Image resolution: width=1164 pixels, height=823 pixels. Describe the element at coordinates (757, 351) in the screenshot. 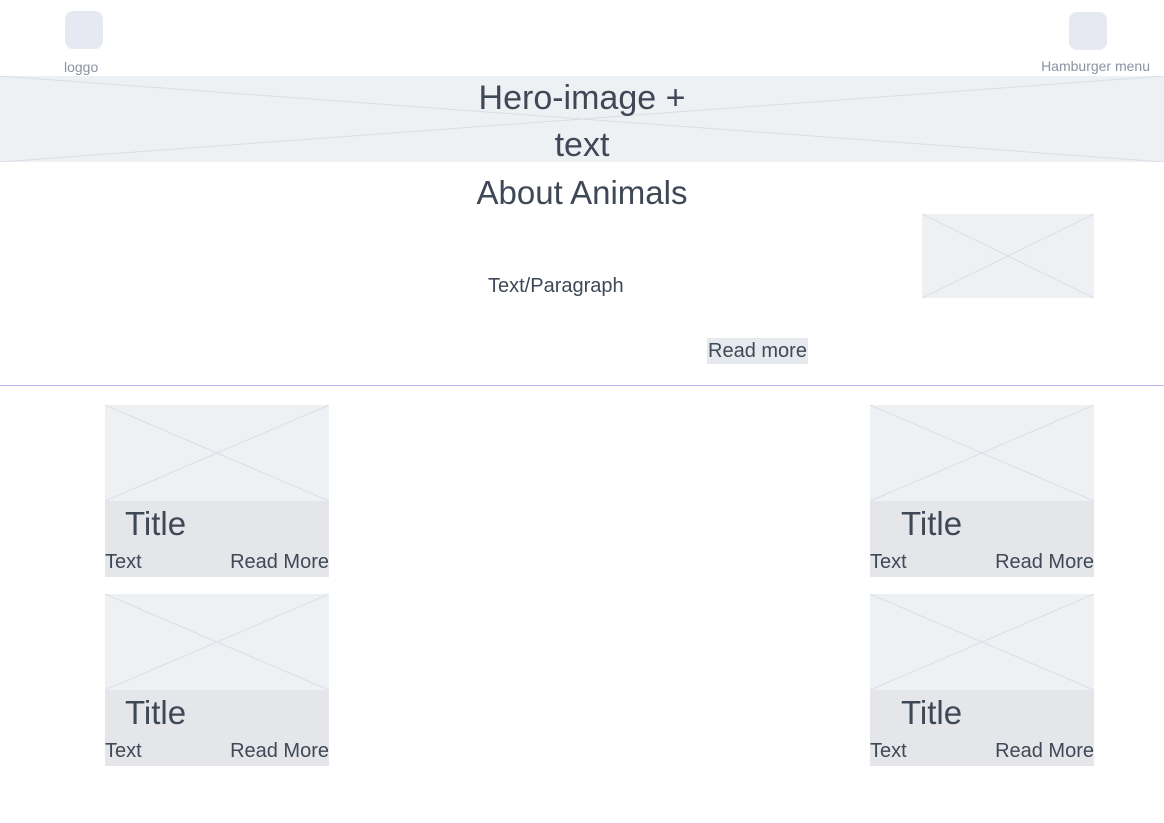

I see `read-more-button: Read more` at that location.